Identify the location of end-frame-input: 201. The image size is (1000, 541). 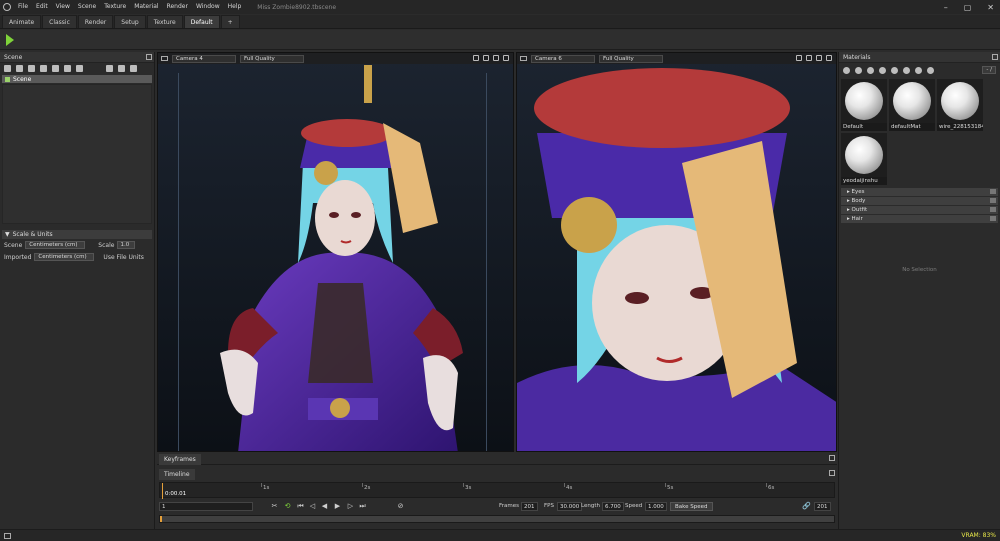
(822, 506).